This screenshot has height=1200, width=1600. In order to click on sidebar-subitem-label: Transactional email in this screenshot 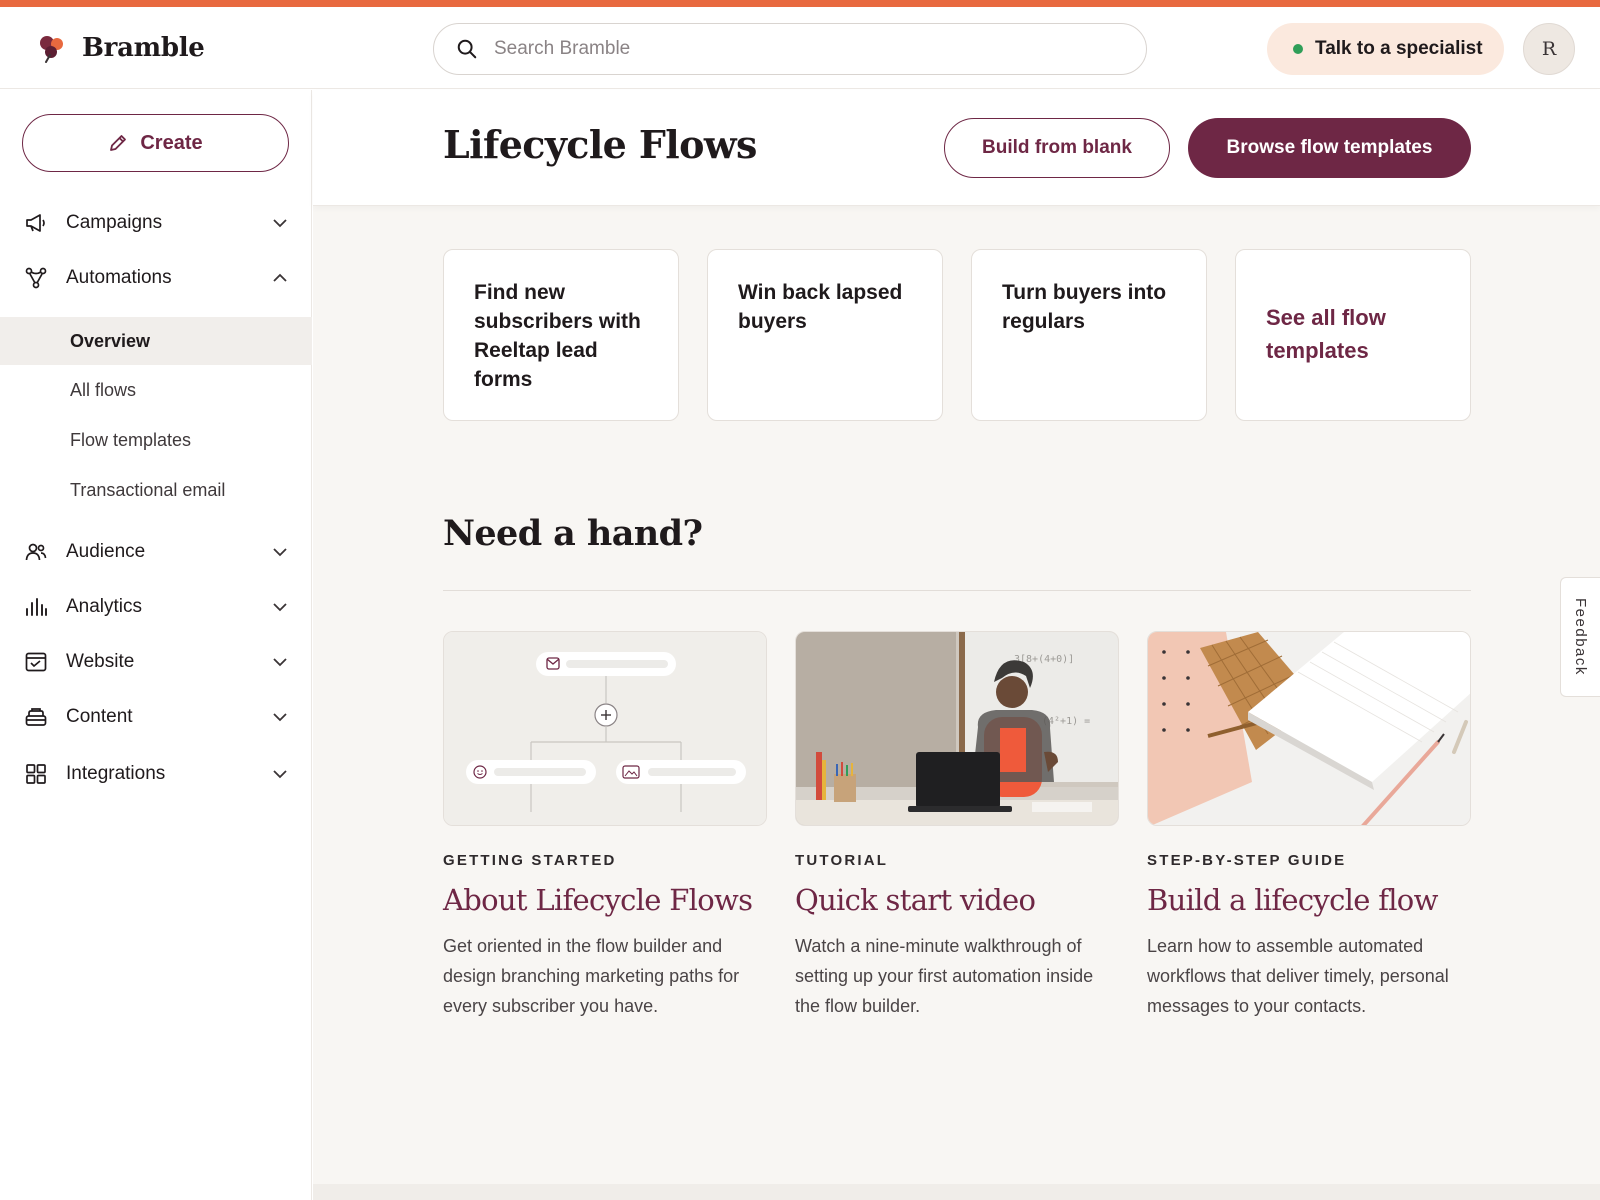, I will do `click(148, 489)`.